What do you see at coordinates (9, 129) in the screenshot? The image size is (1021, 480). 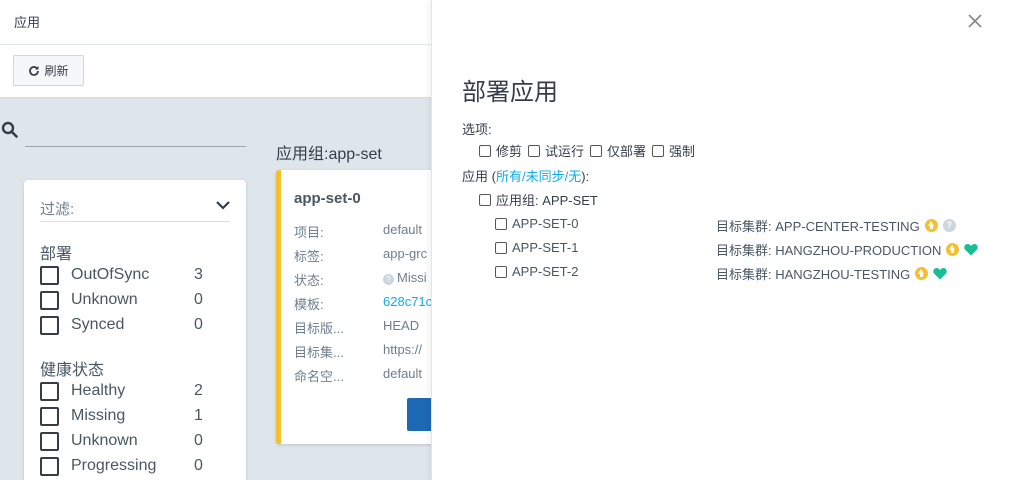 I see `search-icon` at bounding box center [9, 129].